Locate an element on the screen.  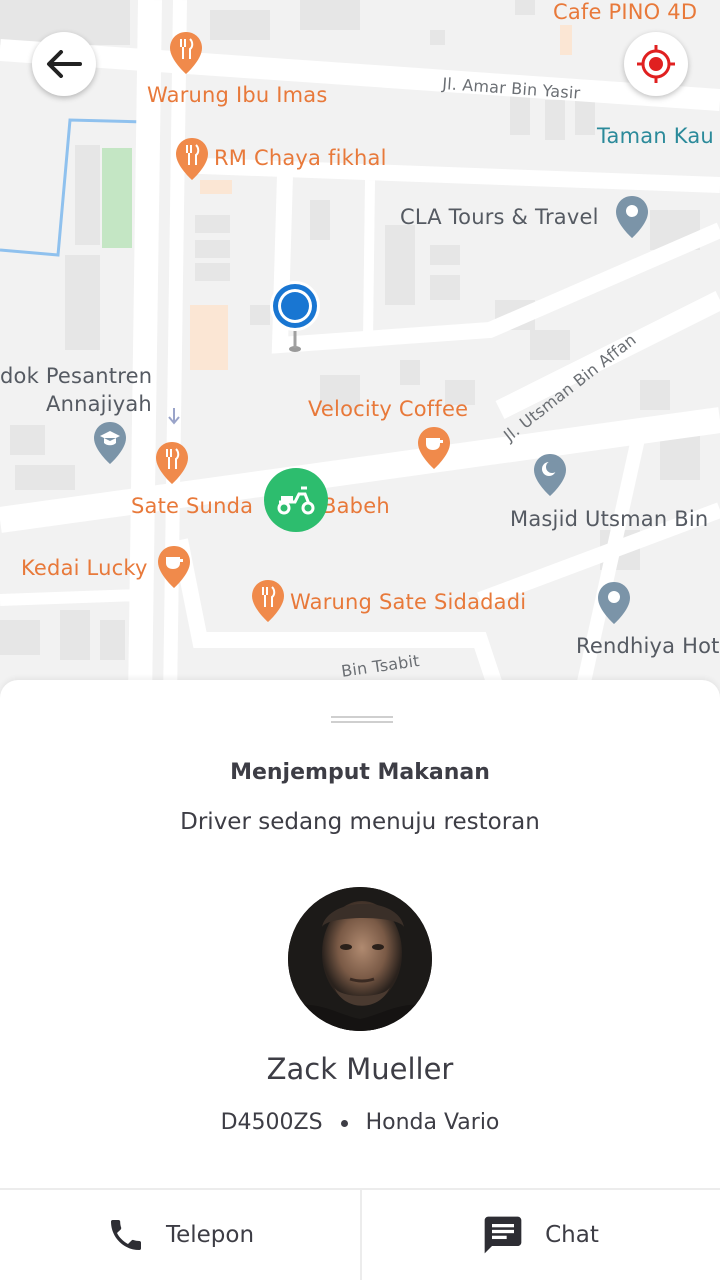
poi-label: Sate Sunda is located at coordinates (192, 506).